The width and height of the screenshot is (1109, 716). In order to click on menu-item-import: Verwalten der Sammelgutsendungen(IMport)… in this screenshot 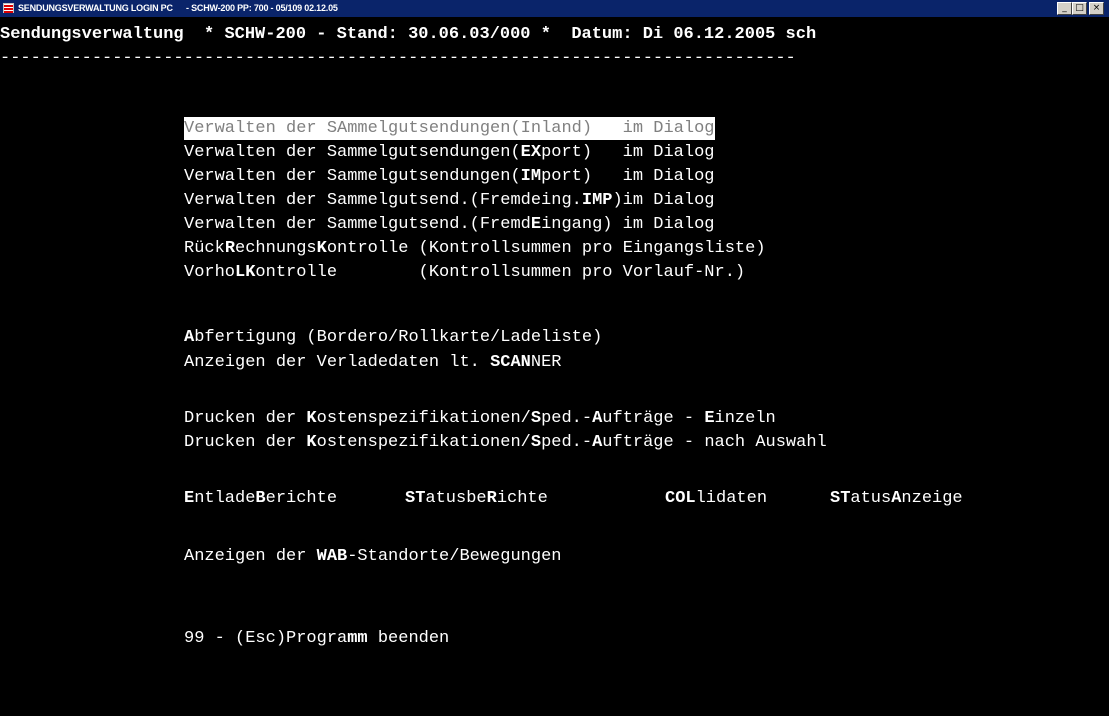, I will do `click(449, 176)`.